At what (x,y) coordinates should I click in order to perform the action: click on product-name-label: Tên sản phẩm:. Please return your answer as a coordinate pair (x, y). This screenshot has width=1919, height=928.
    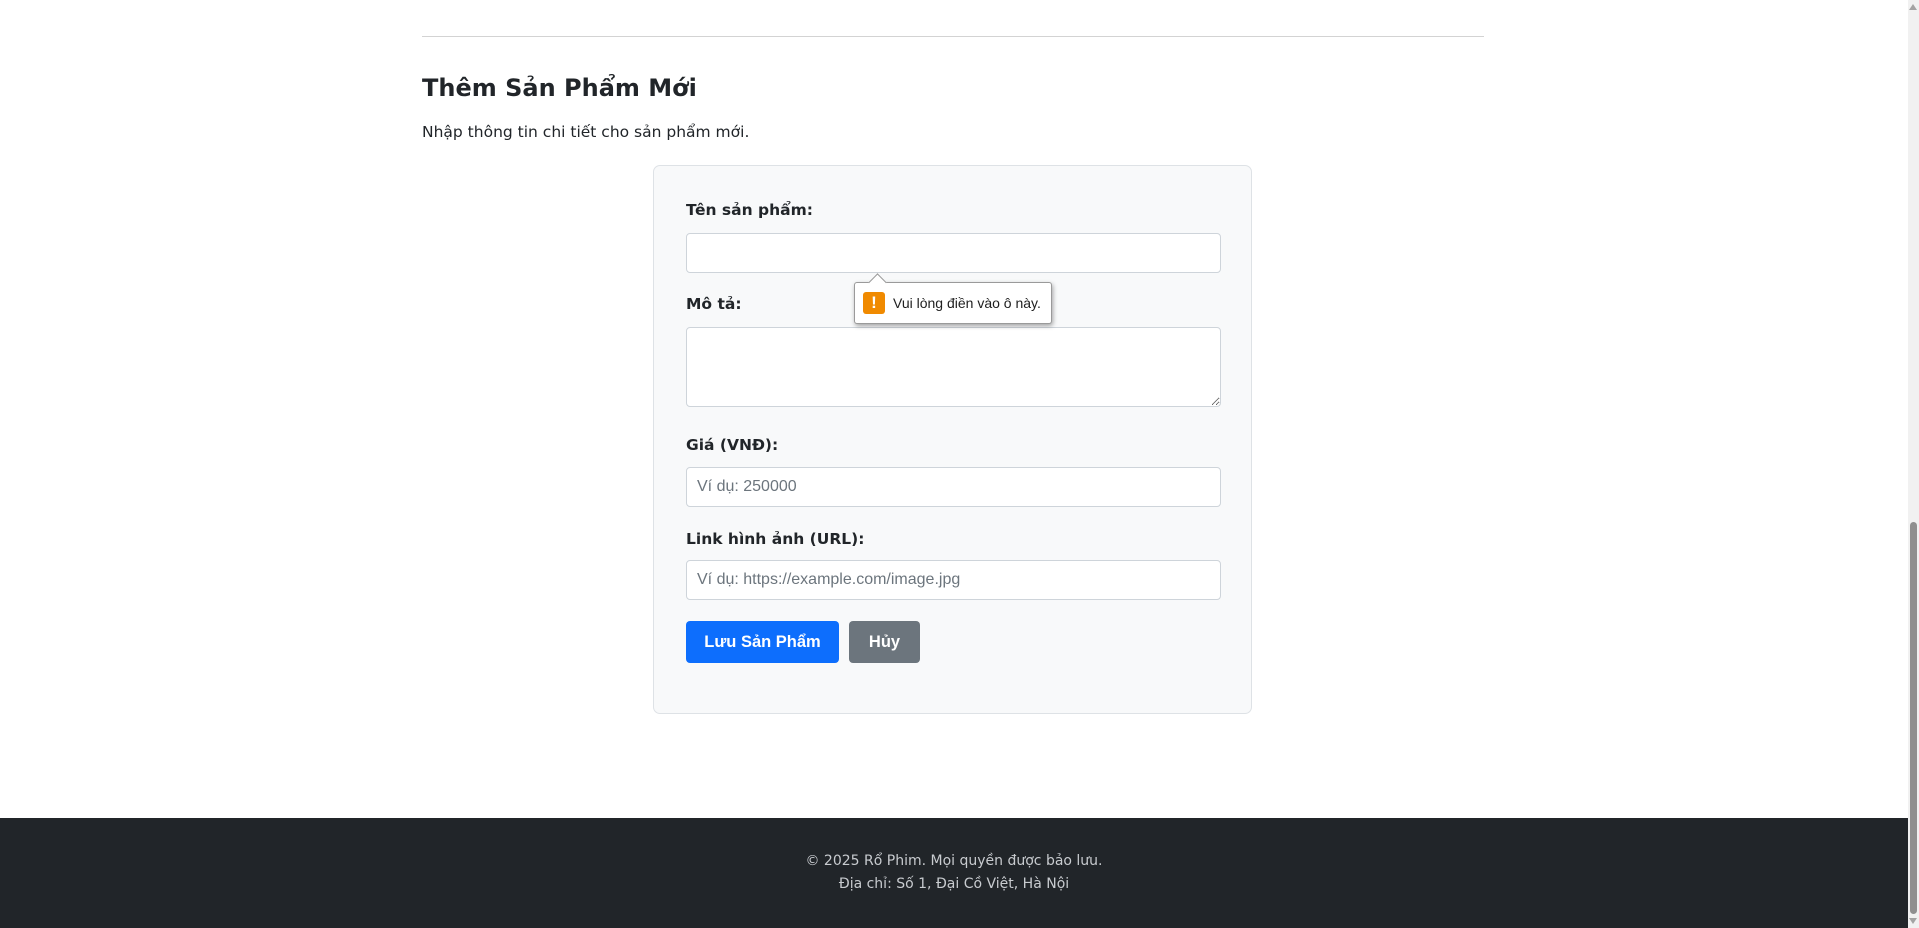
    Looking at the image, I should click on (749, 210).